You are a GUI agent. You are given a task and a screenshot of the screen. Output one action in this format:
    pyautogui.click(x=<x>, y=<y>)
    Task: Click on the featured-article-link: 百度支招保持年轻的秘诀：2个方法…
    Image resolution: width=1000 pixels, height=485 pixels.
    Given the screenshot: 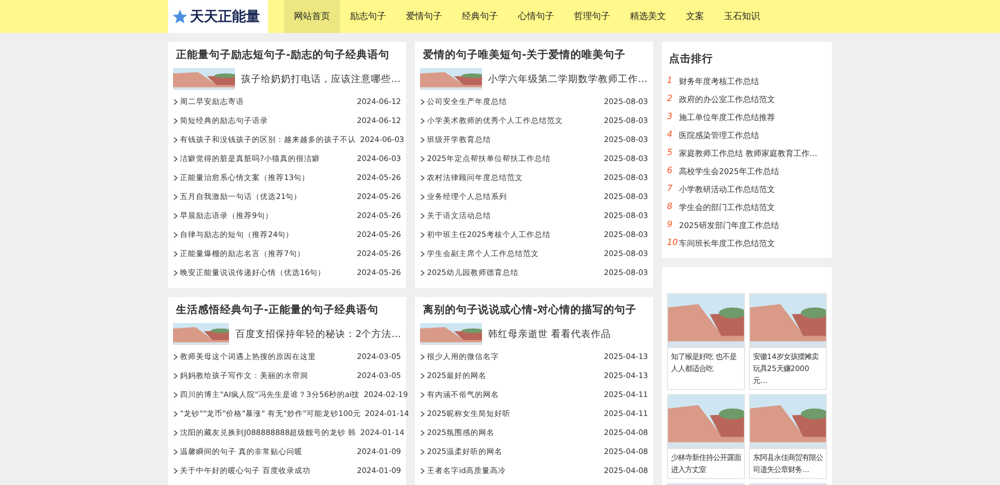 What is the action you would take?
    pyautogui.click(x=318, y=334)
    